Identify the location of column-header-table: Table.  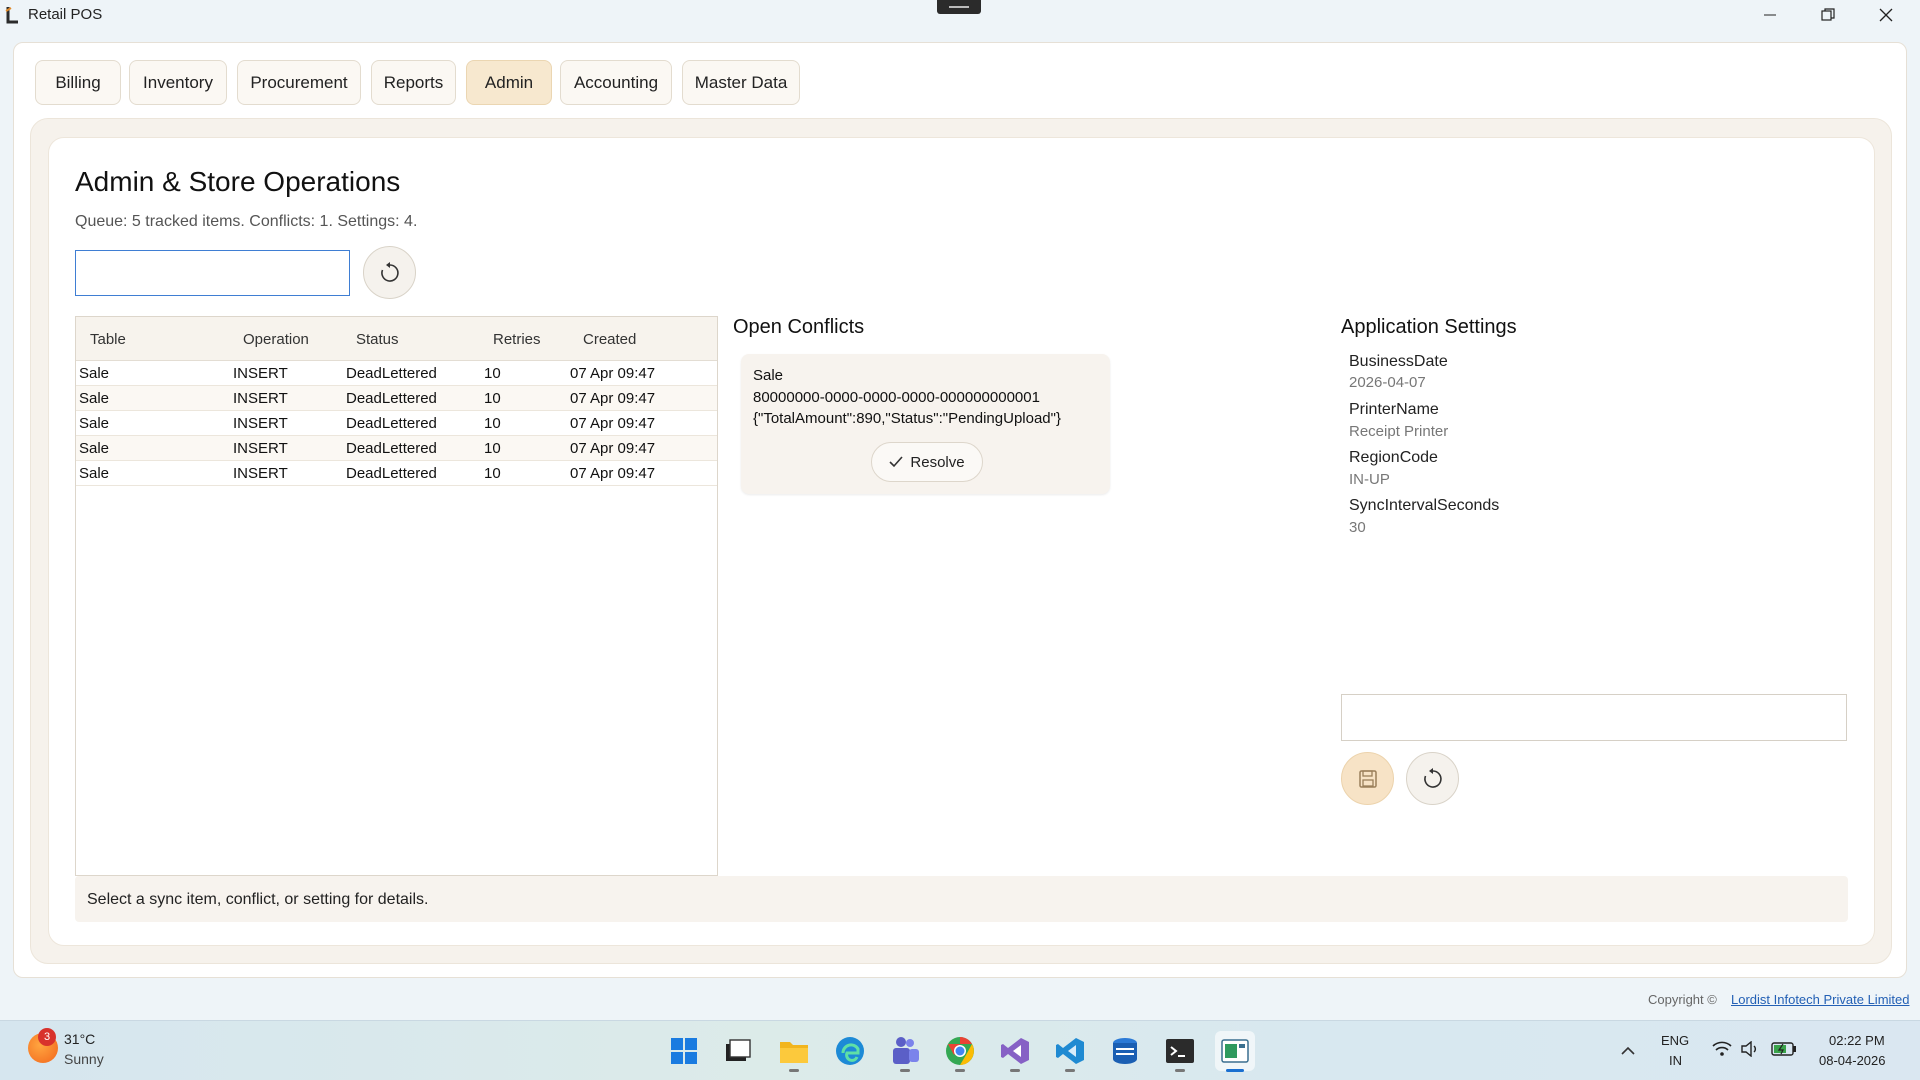
(108, 339).